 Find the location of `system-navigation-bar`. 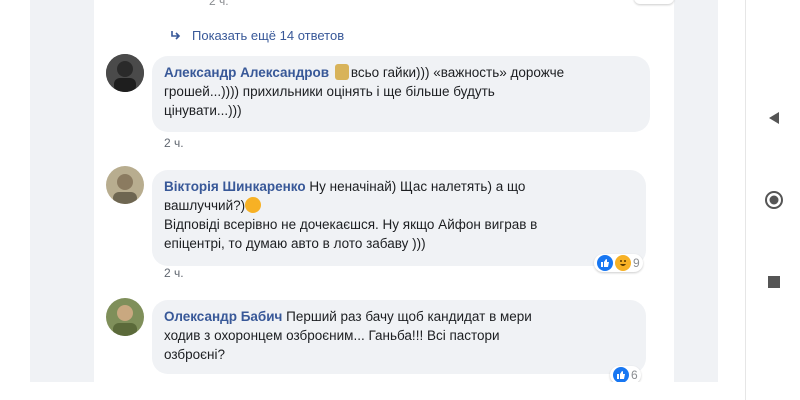

system-navigation-bar is located at coordinates (772, 200).